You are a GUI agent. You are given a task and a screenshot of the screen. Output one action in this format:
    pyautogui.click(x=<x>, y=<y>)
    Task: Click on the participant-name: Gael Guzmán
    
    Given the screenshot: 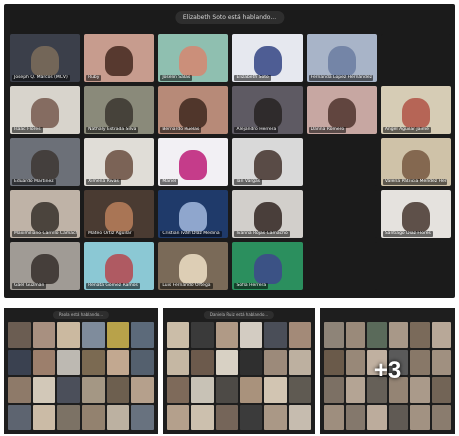 What is the action you would take?
    pyautogui.click(x=29, y=286)
    